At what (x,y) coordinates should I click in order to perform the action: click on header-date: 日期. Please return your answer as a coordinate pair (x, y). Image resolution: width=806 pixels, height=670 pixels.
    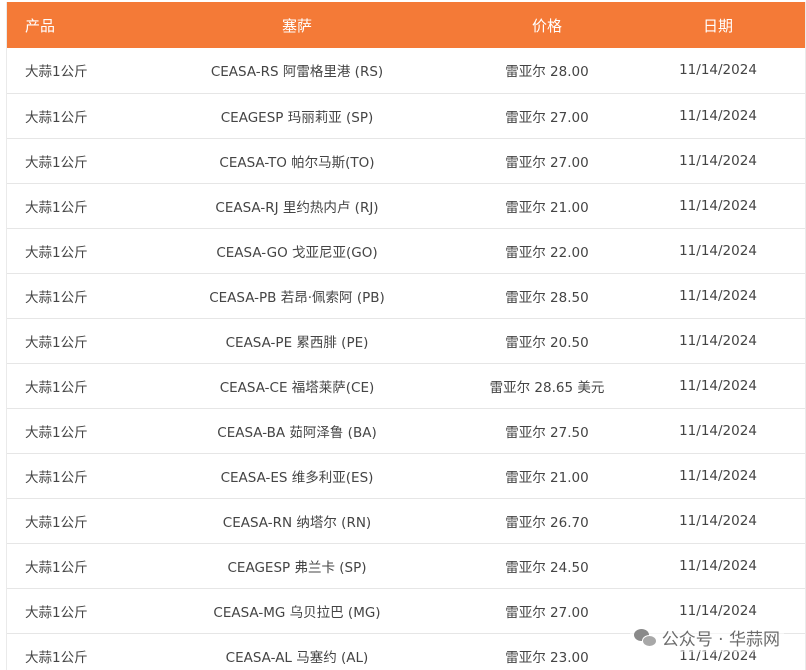
    Looking at the image, I should click on (717, 25).